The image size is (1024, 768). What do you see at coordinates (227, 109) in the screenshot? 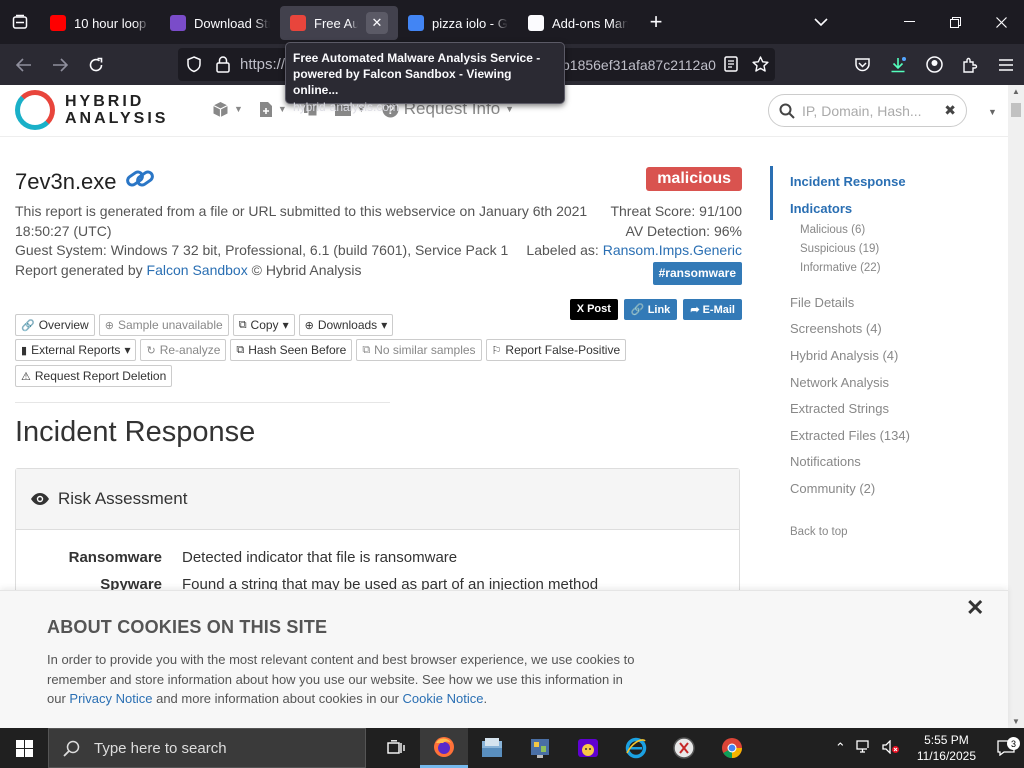
I see `nav-submit-menu: ▼` at bounding box center [227, 109].